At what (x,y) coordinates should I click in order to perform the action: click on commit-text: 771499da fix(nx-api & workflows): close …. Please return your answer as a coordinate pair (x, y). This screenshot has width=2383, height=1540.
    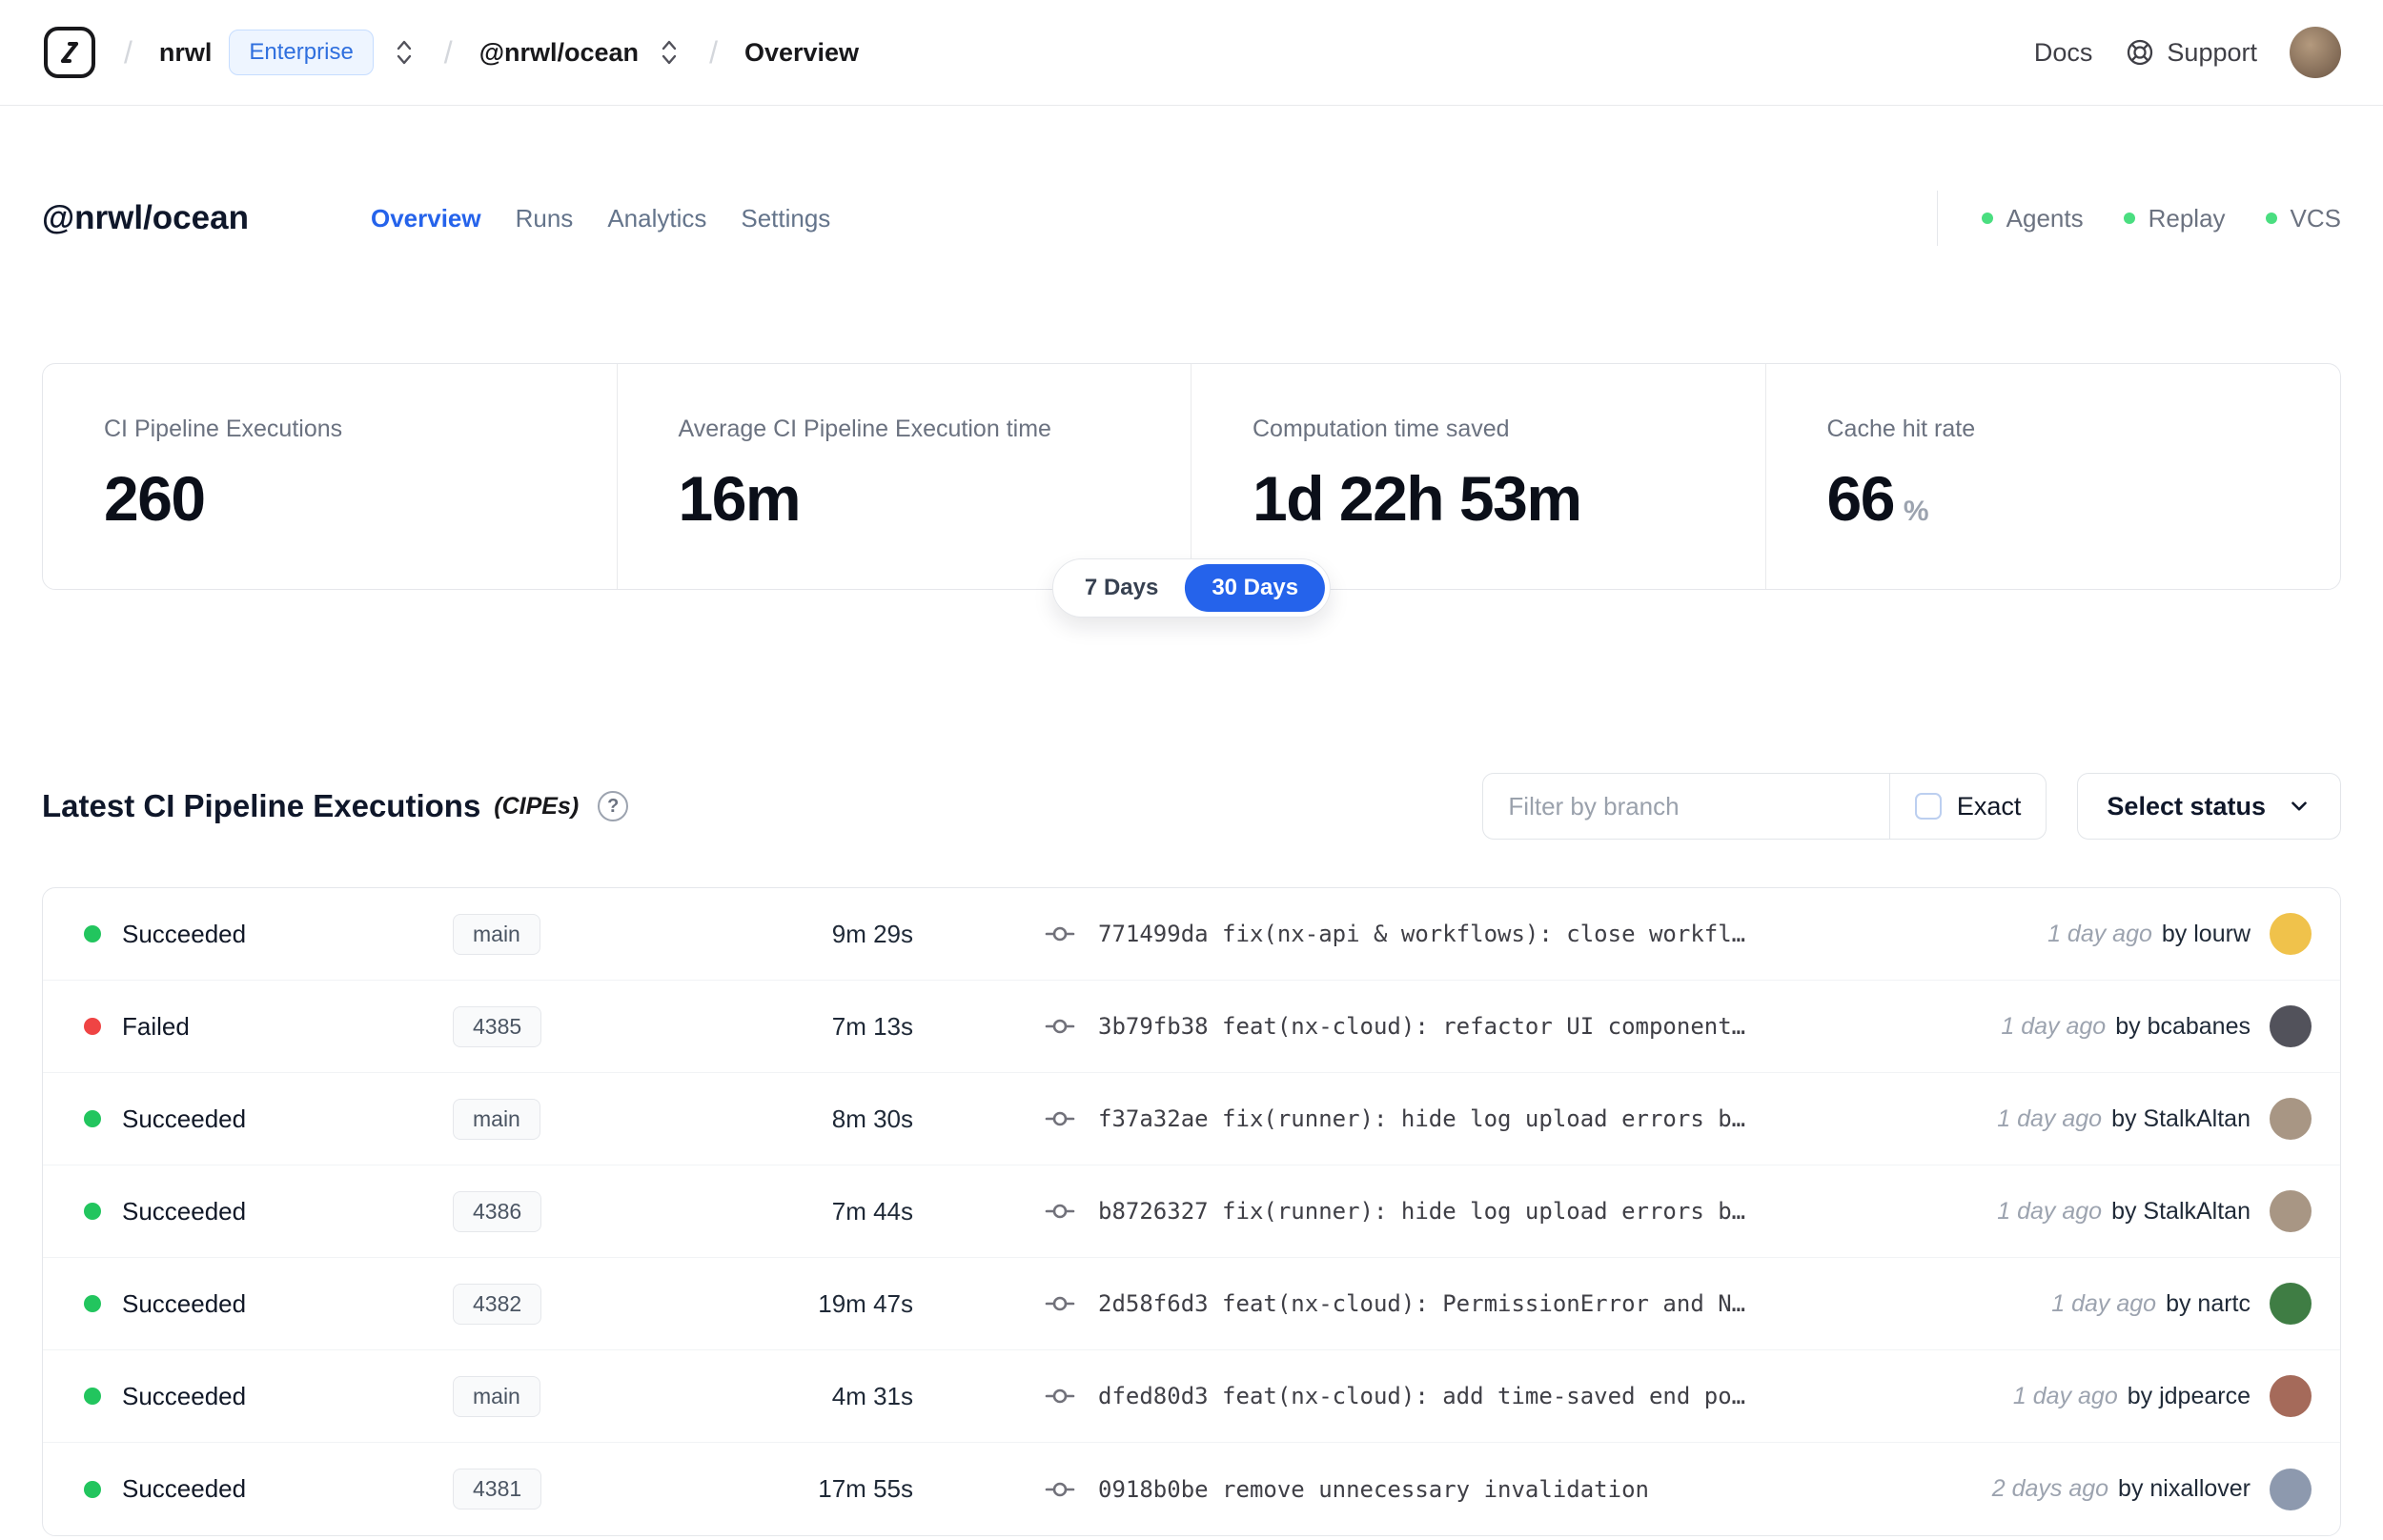
    Looking at the image, I should click on (1421, 934).